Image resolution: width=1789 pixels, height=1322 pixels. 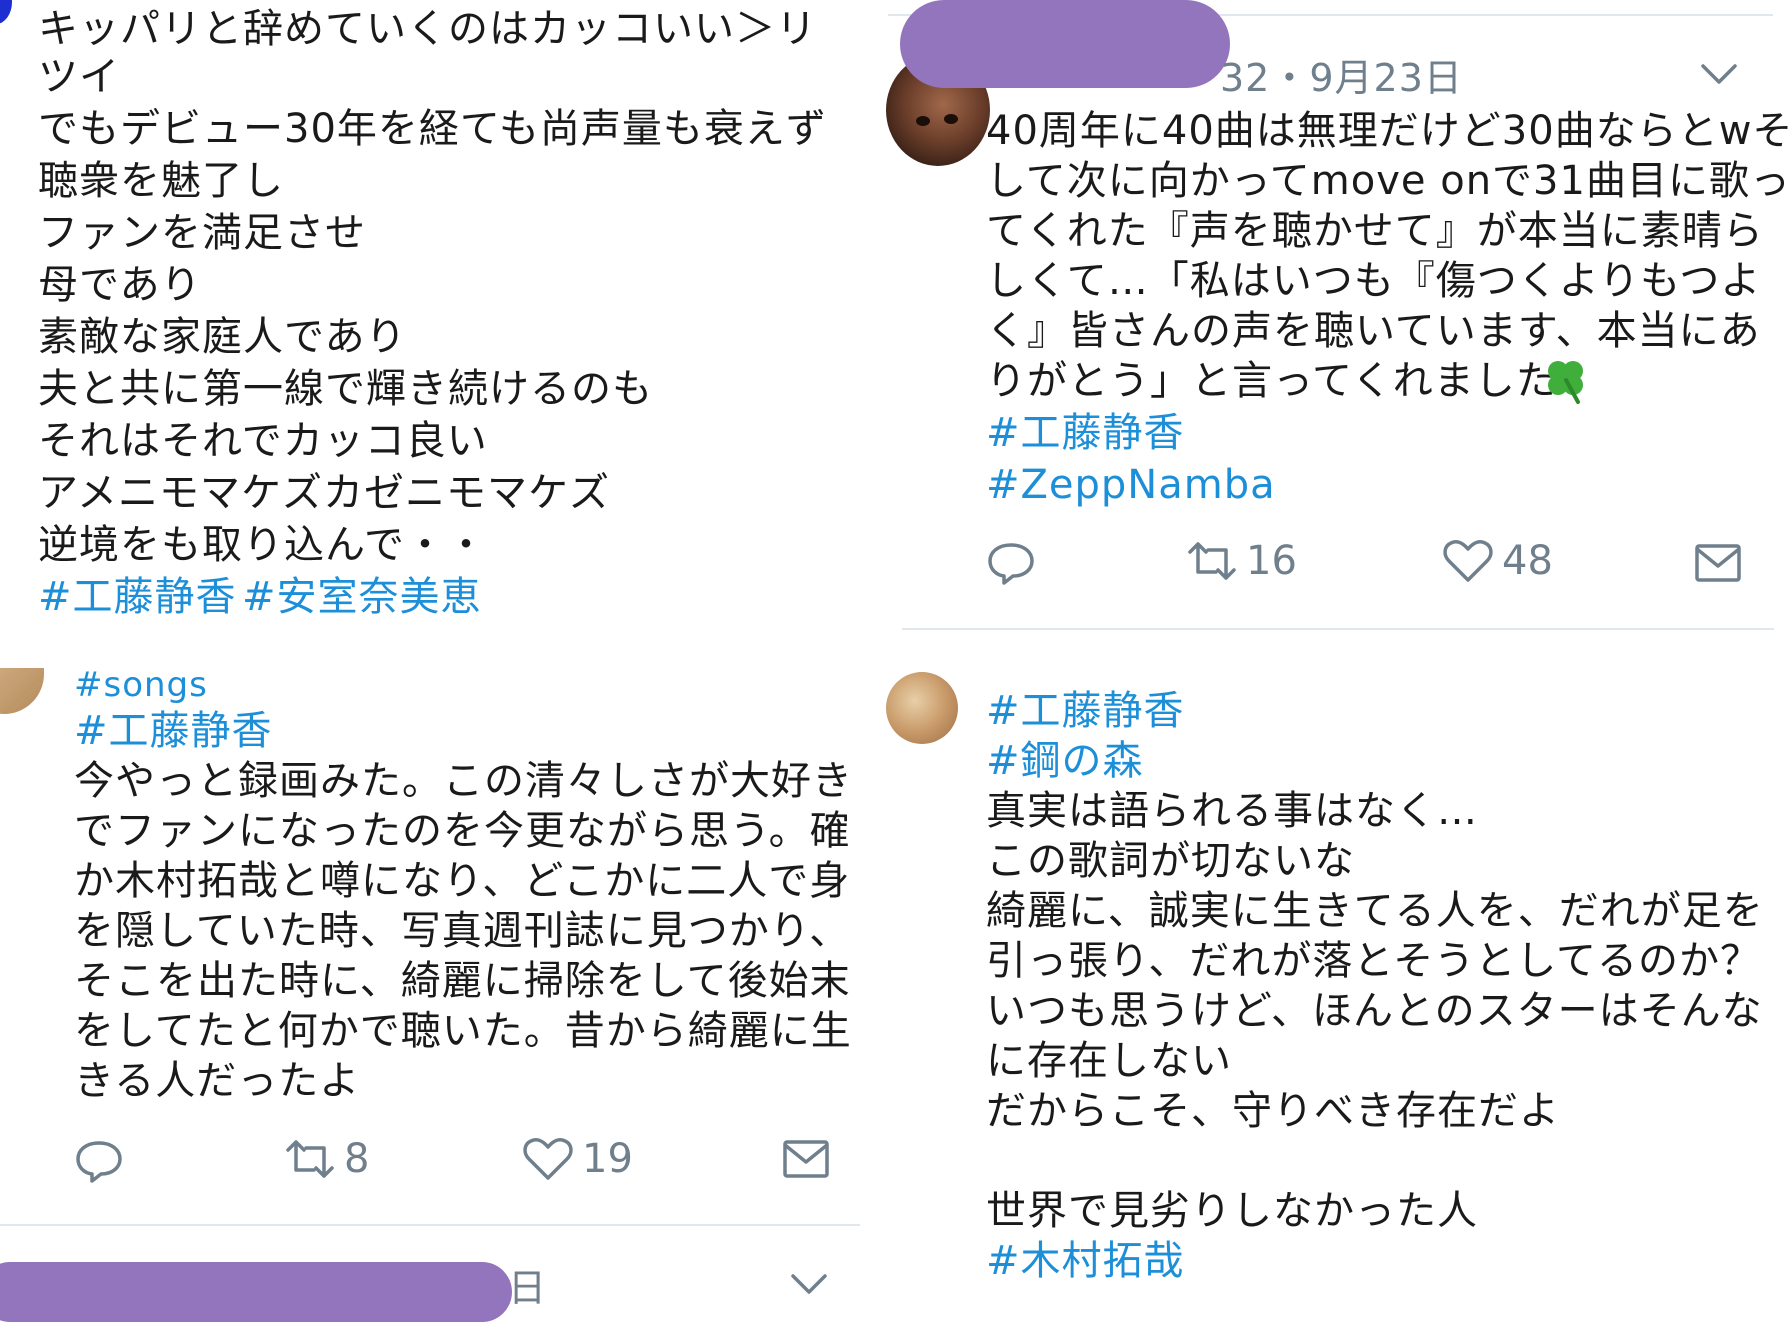 What do you see at coordinates (1232, 1211) in the screenshot?
I see `tweet-line: 世界で見劣りしなかった人` at bounding box center [1232, 1211].